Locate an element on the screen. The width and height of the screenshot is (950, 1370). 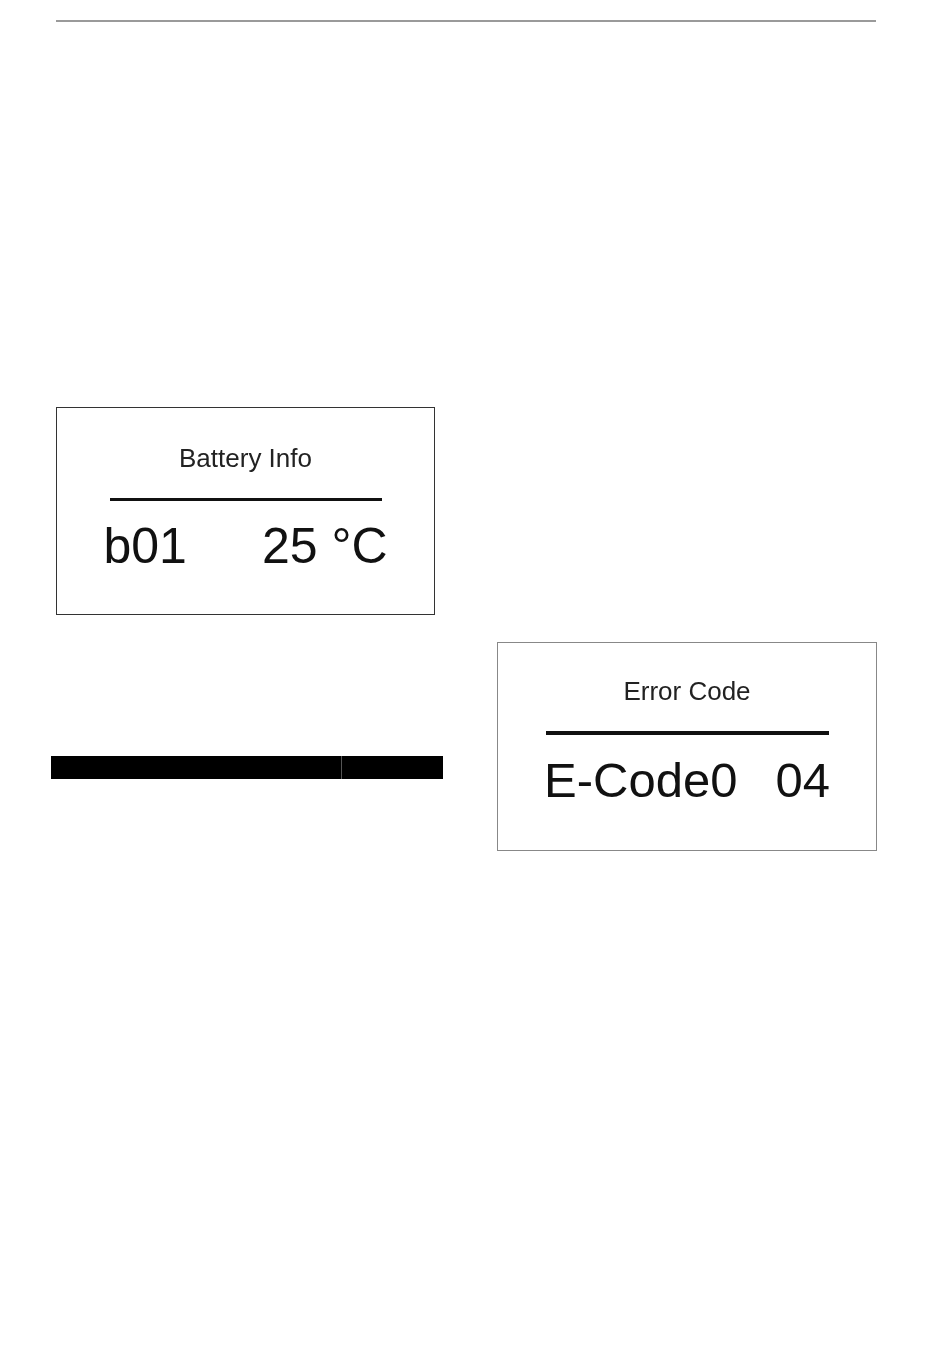
display-value: E-Code0 is located at coordinates (641, 780).